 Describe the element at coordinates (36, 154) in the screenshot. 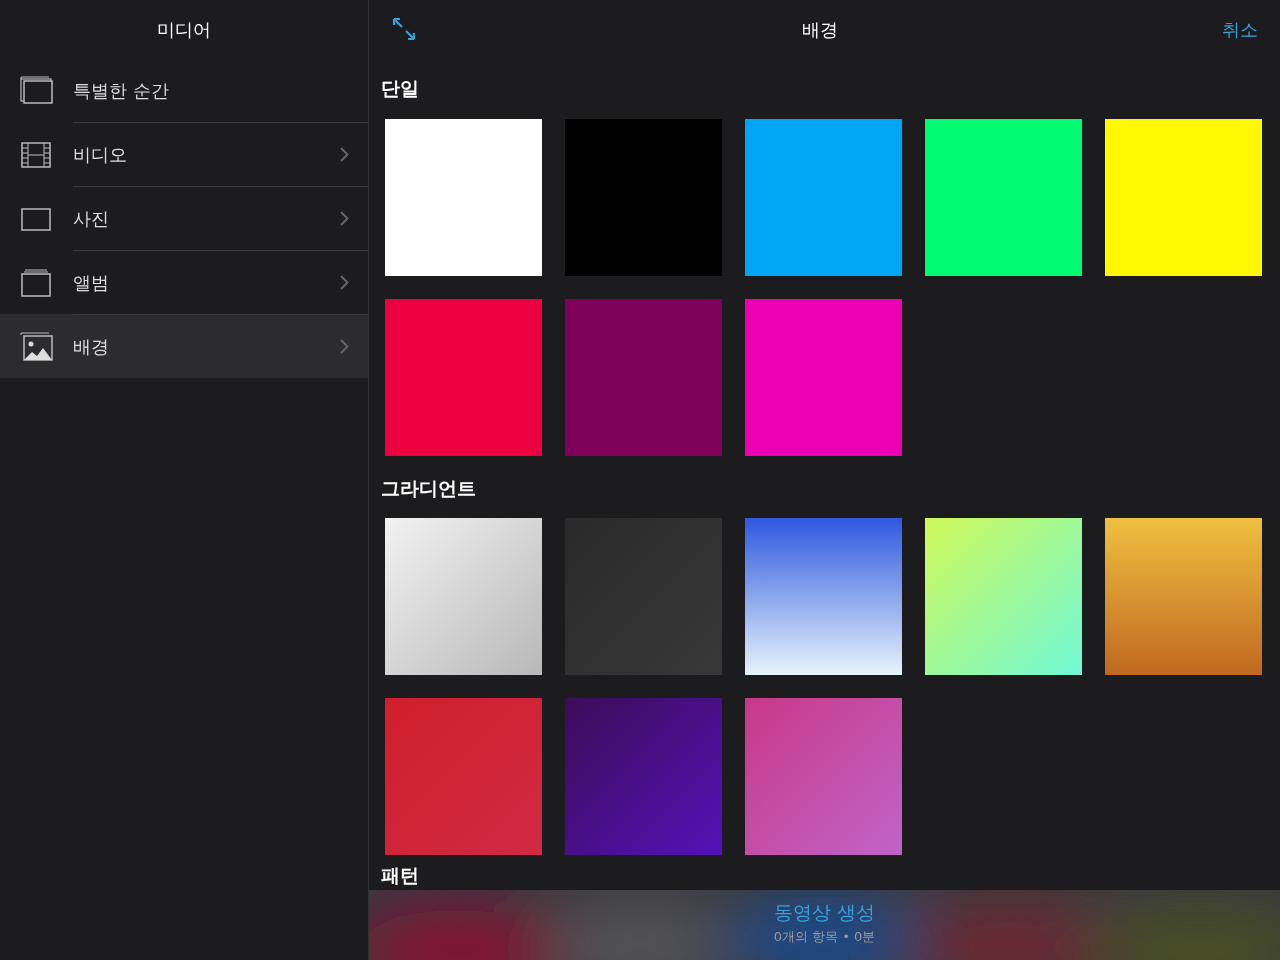

I see `film-icon` at that location.